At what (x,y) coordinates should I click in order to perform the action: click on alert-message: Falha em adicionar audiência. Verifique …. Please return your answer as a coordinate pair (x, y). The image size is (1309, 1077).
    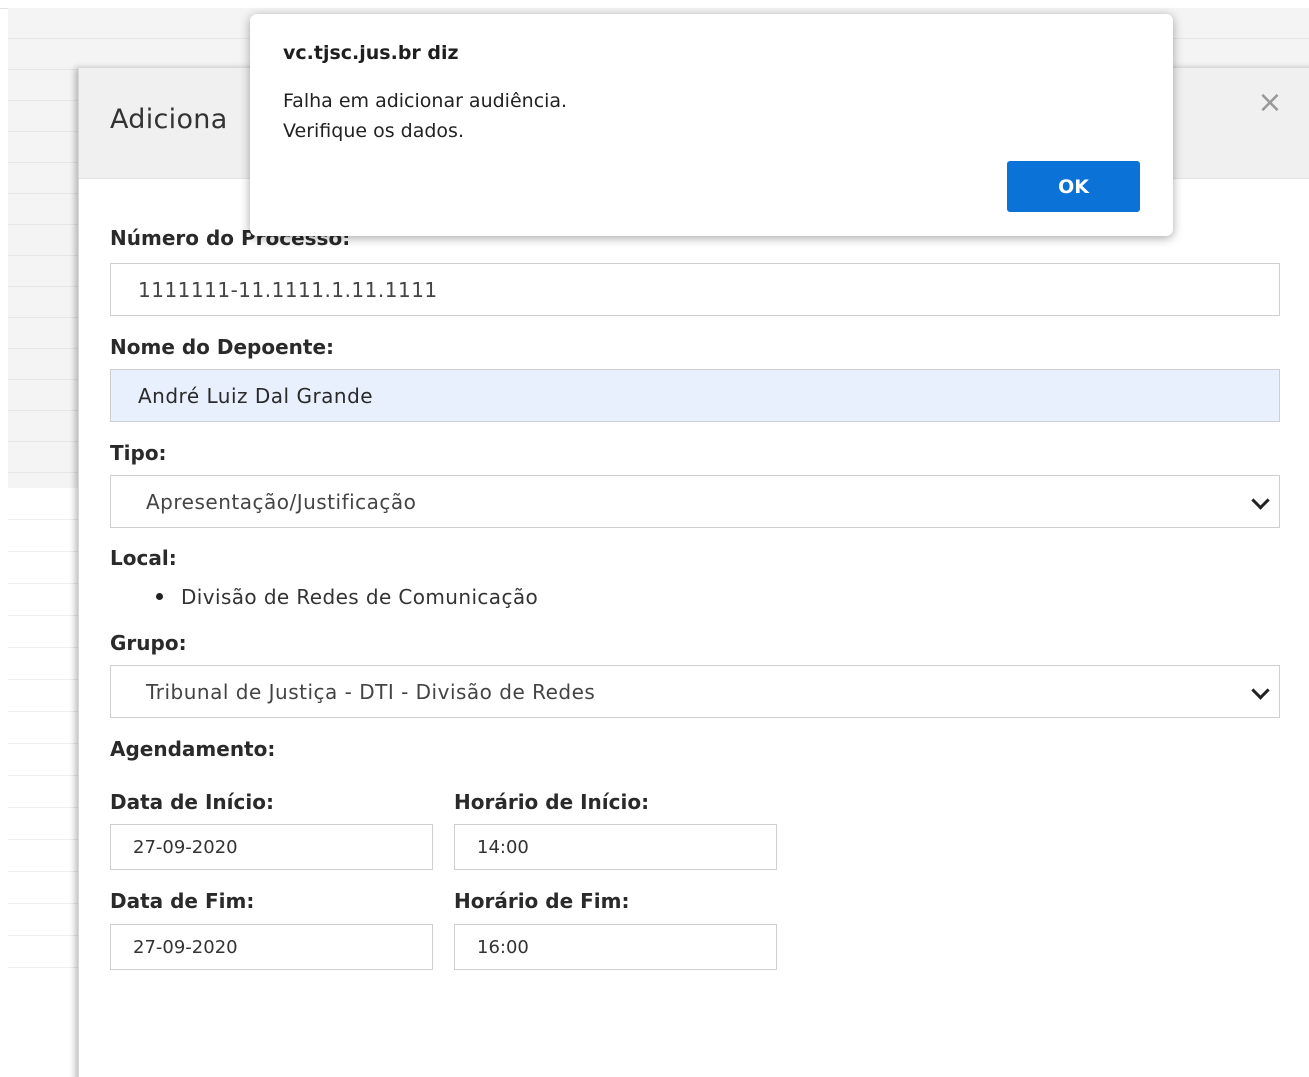
    Looking at the image, I should click on (425, 116).